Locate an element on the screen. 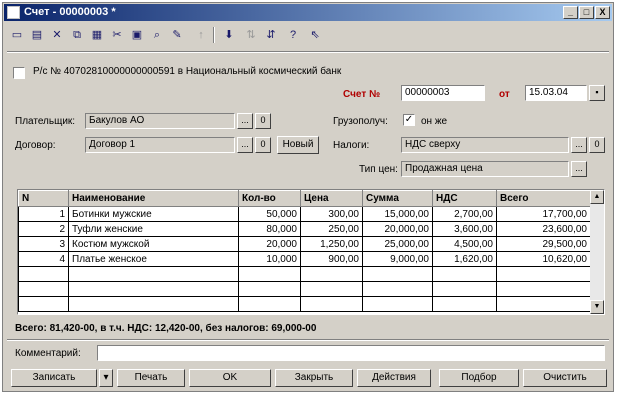 This screenshot has height=396, width=620. separator is located at coordinates (308, 340).